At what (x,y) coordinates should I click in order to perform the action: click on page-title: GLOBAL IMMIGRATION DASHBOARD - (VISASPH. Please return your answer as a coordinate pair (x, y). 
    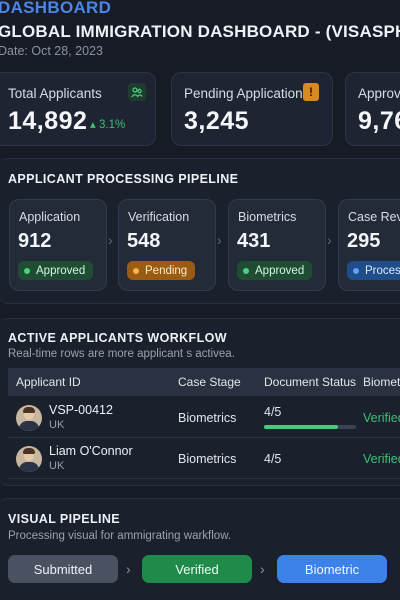
    Looking at the image, I should click on (200, 31).